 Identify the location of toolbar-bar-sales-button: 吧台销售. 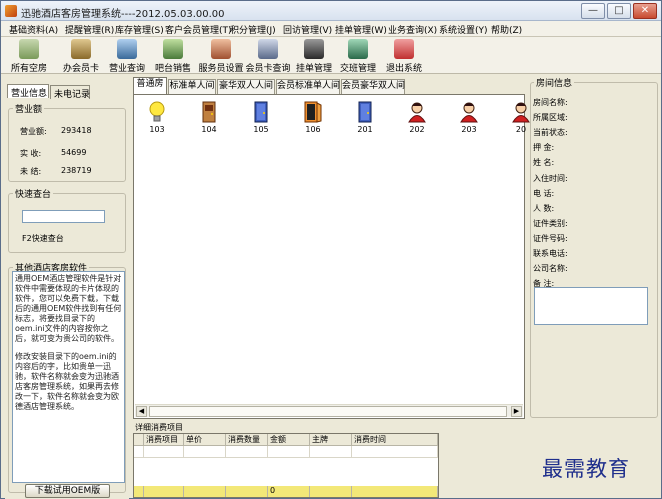
(173, 56).